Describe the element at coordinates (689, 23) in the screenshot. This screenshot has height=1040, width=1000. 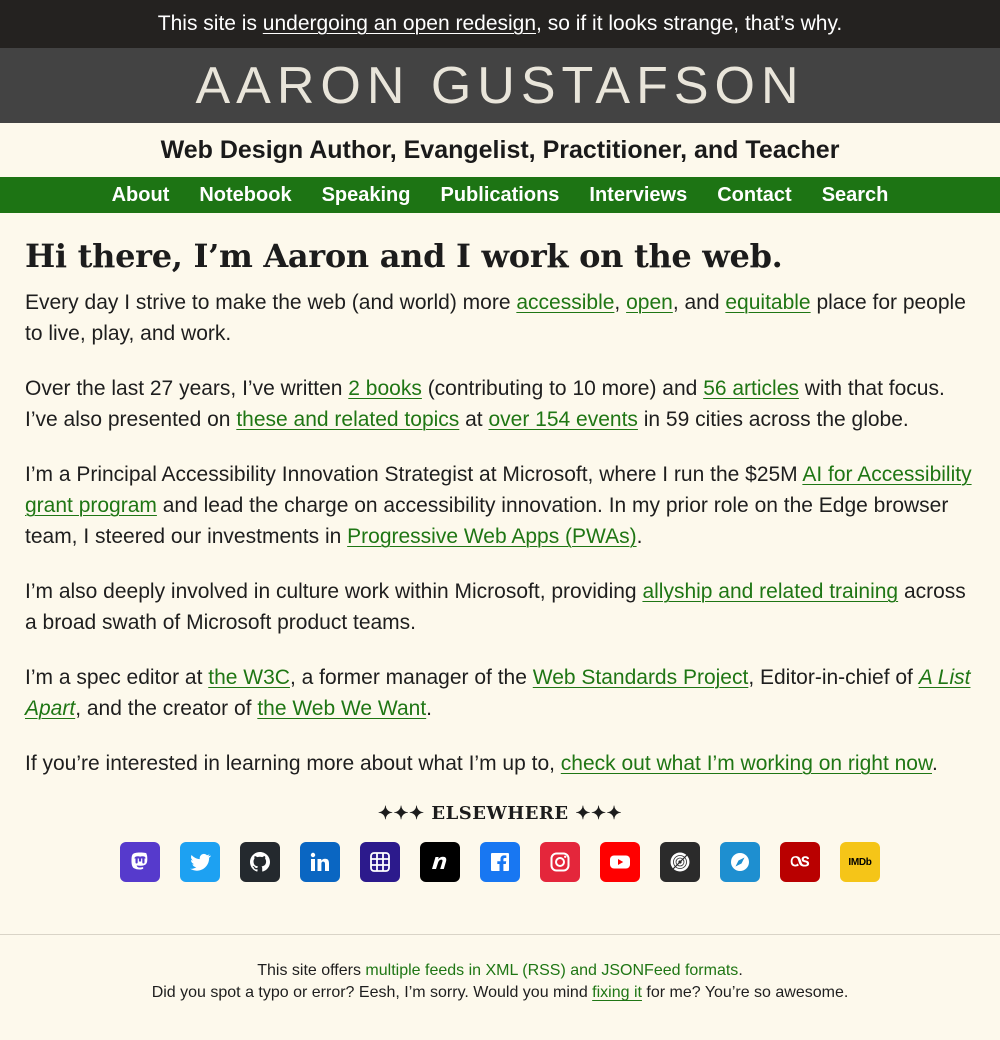
I see `banner-text-post: , so if it looks strange, that’s why.` at that location.